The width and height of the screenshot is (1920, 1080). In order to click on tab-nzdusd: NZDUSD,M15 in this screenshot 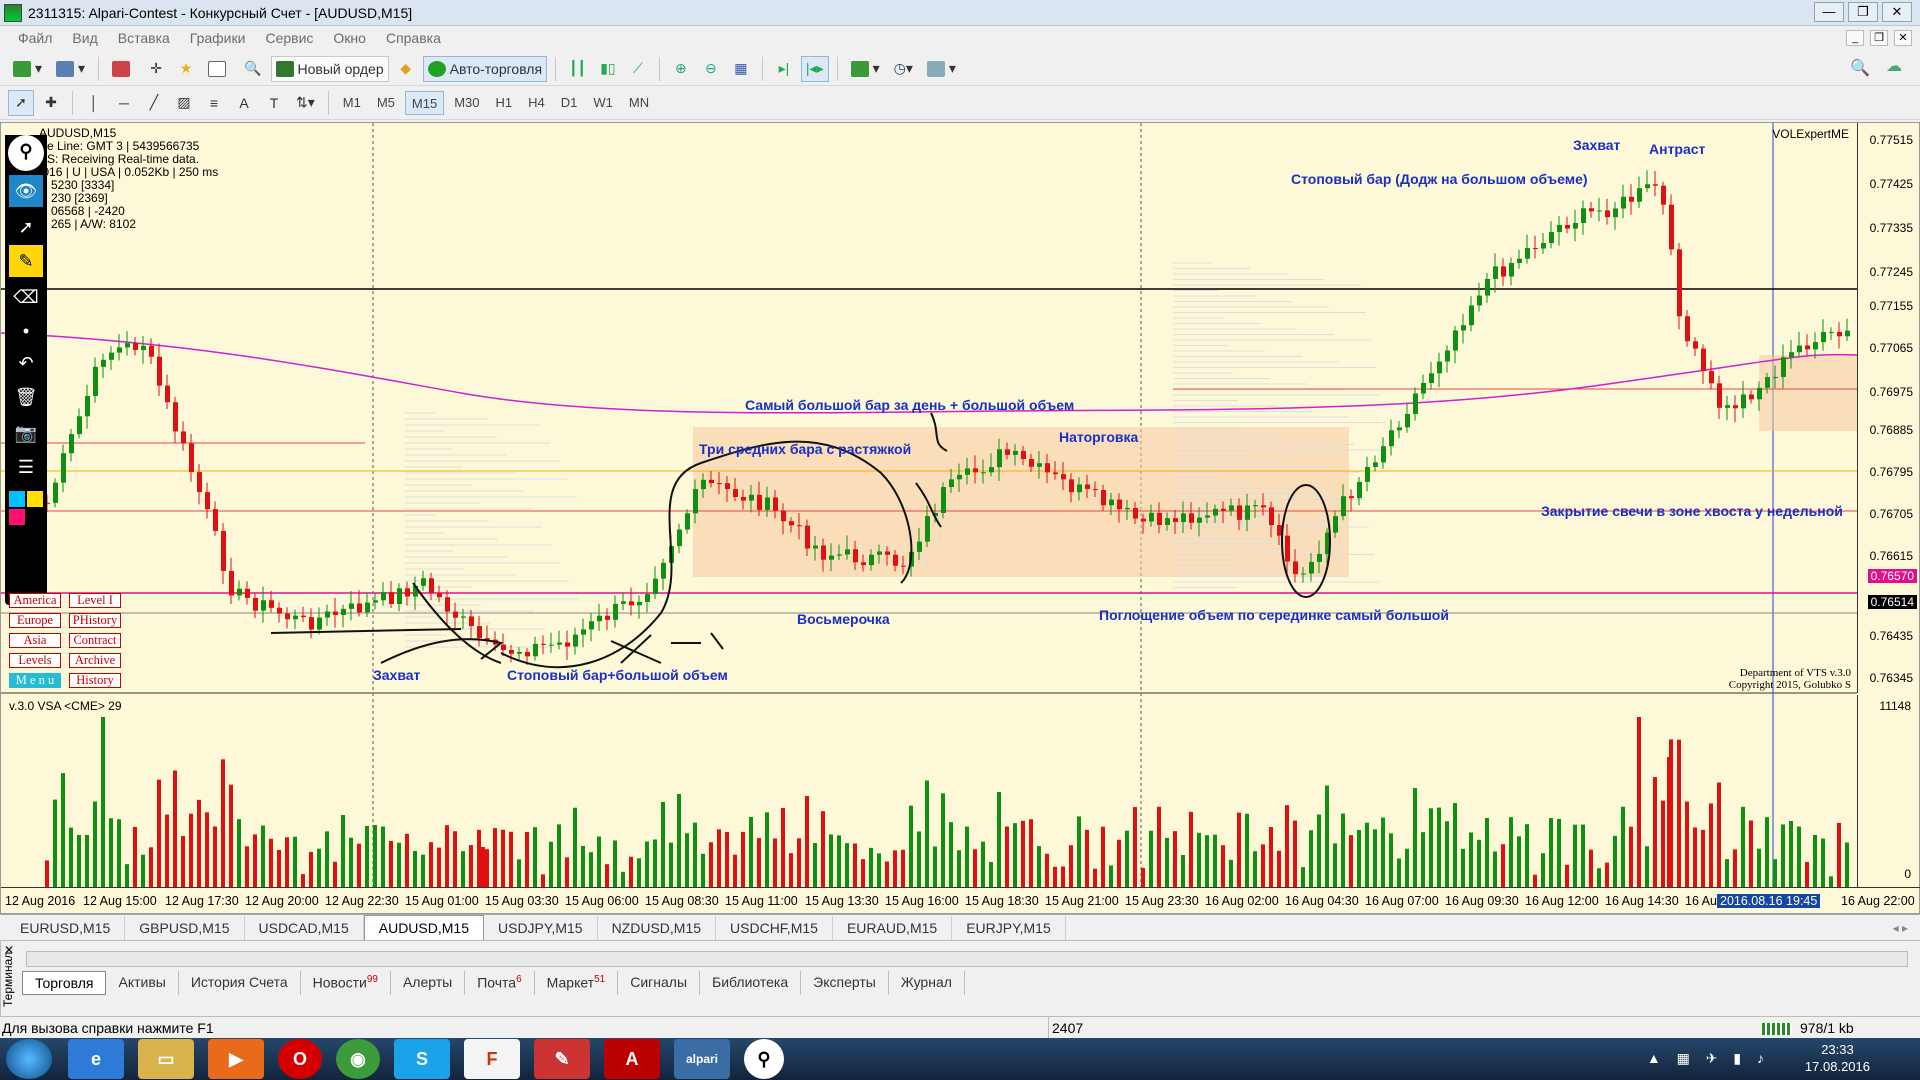, I will do `click(657, 928)`.